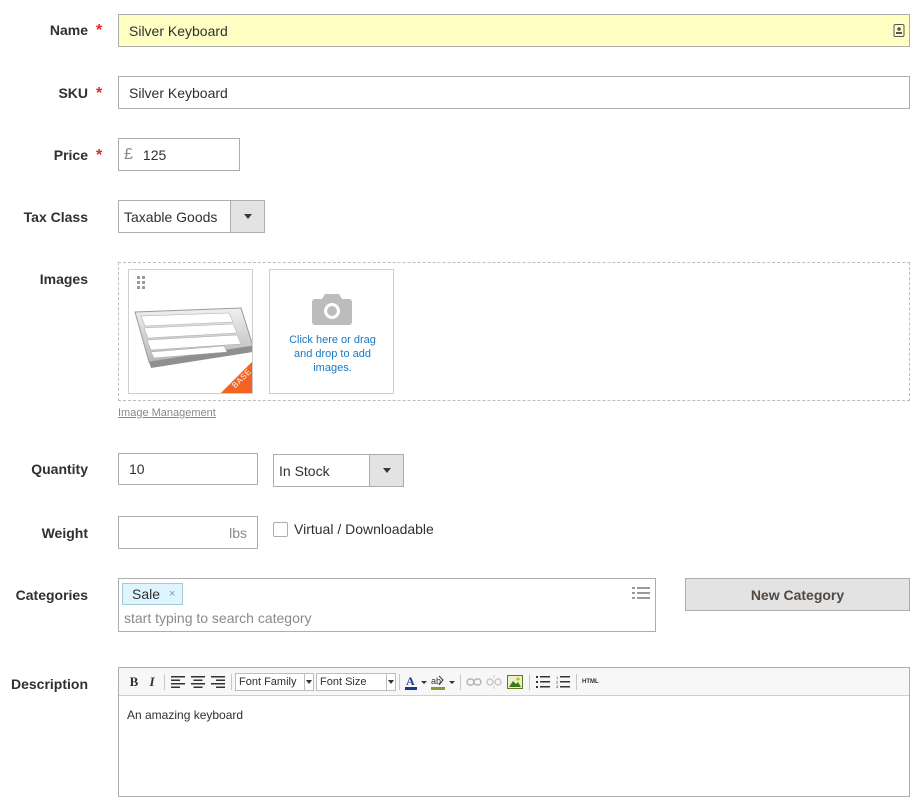 The width and height of the screenshot is (916, 797). What do you see at coordinates (128, 154) in the screenshot?
I see `currency-symbol: £` at bounding box center [128, 154].